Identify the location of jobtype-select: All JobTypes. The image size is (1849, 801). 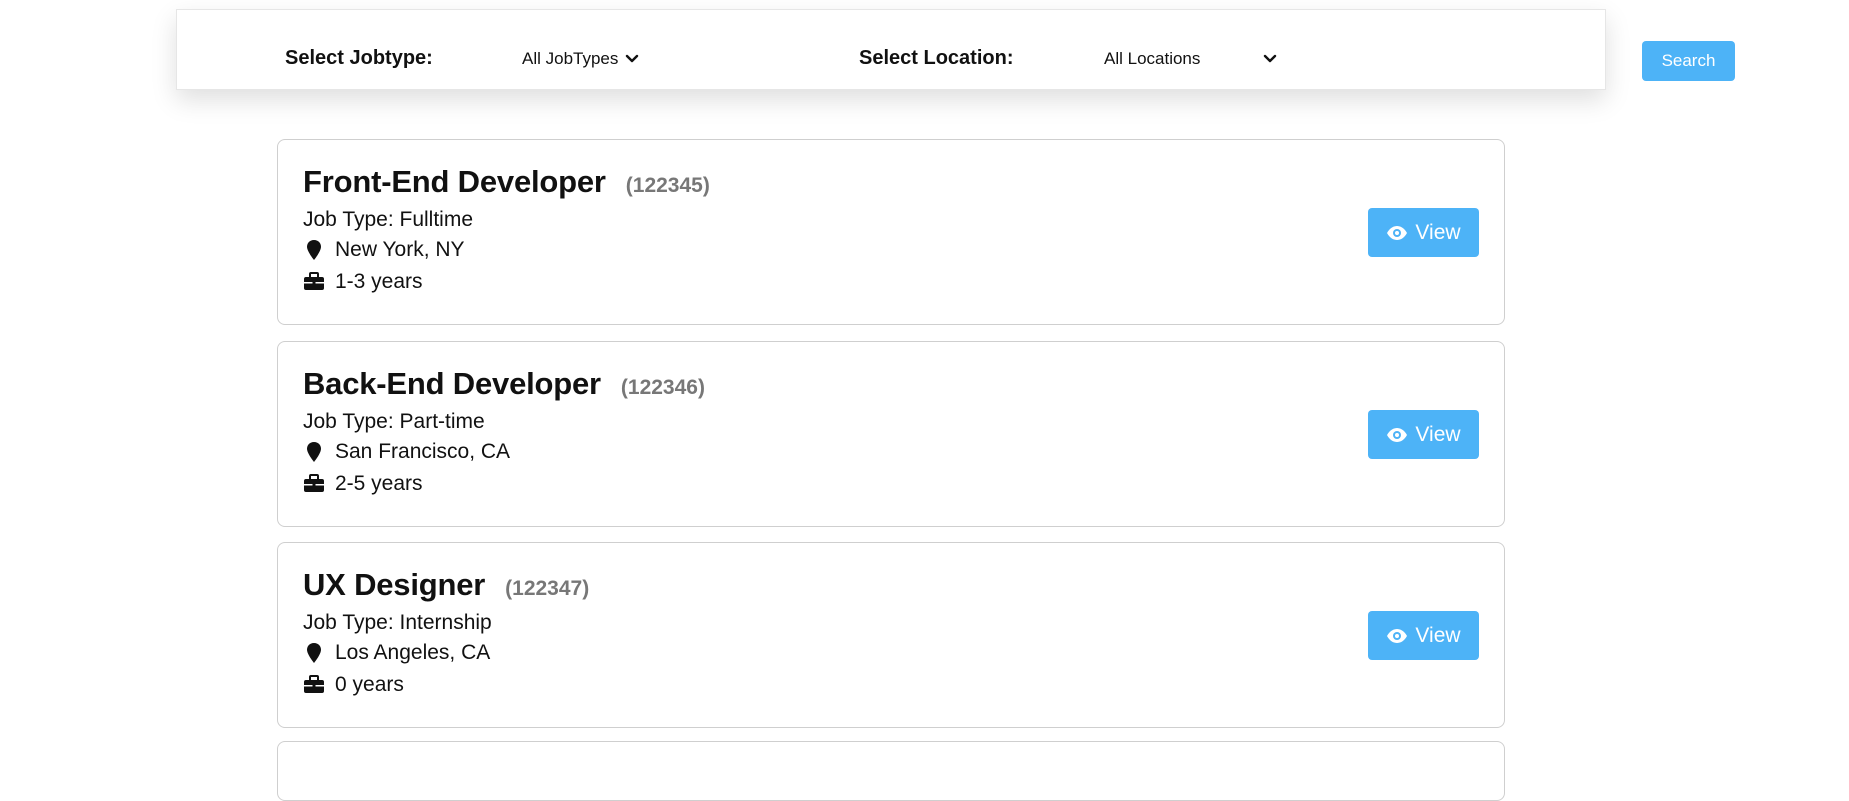
(582, 59).